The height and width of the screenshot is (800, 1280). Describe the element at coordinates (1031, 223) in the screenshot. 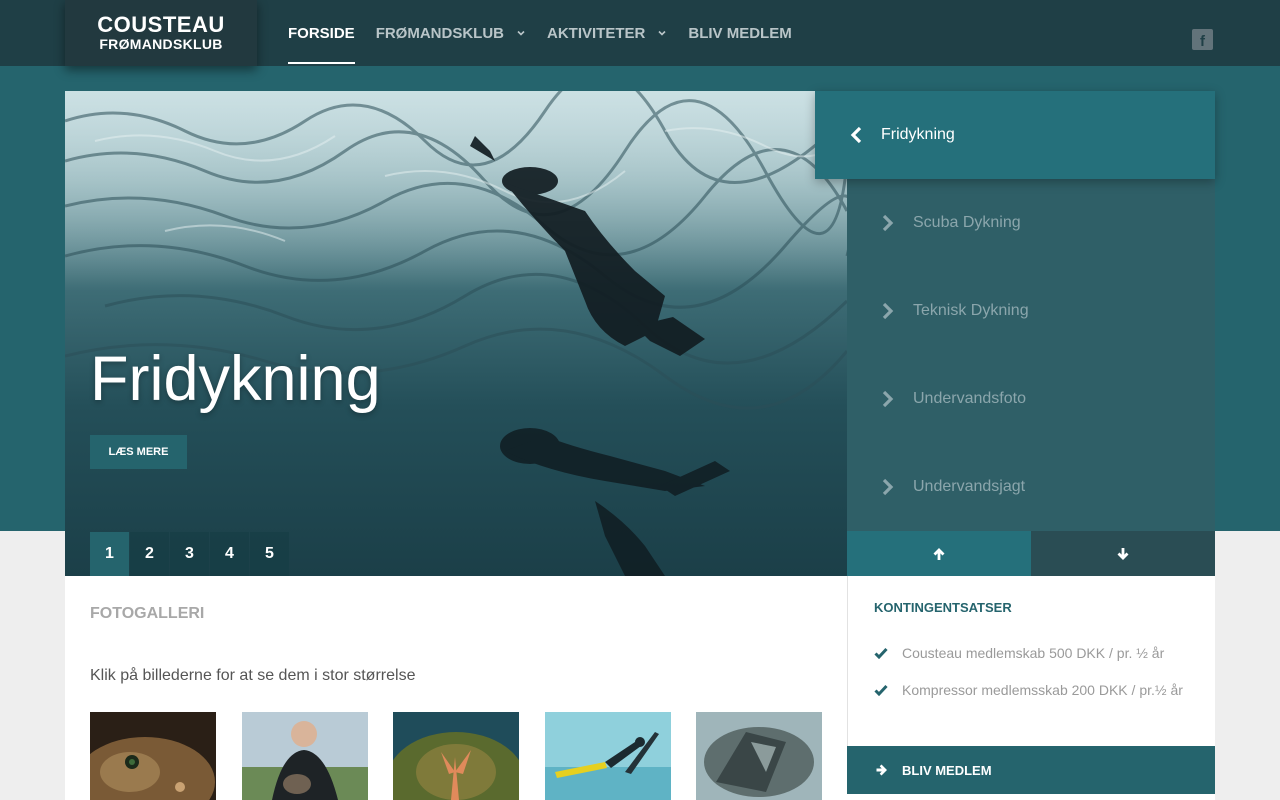

I see `slide-nav-scuba-dykning: Scuba Dykning` at that location.